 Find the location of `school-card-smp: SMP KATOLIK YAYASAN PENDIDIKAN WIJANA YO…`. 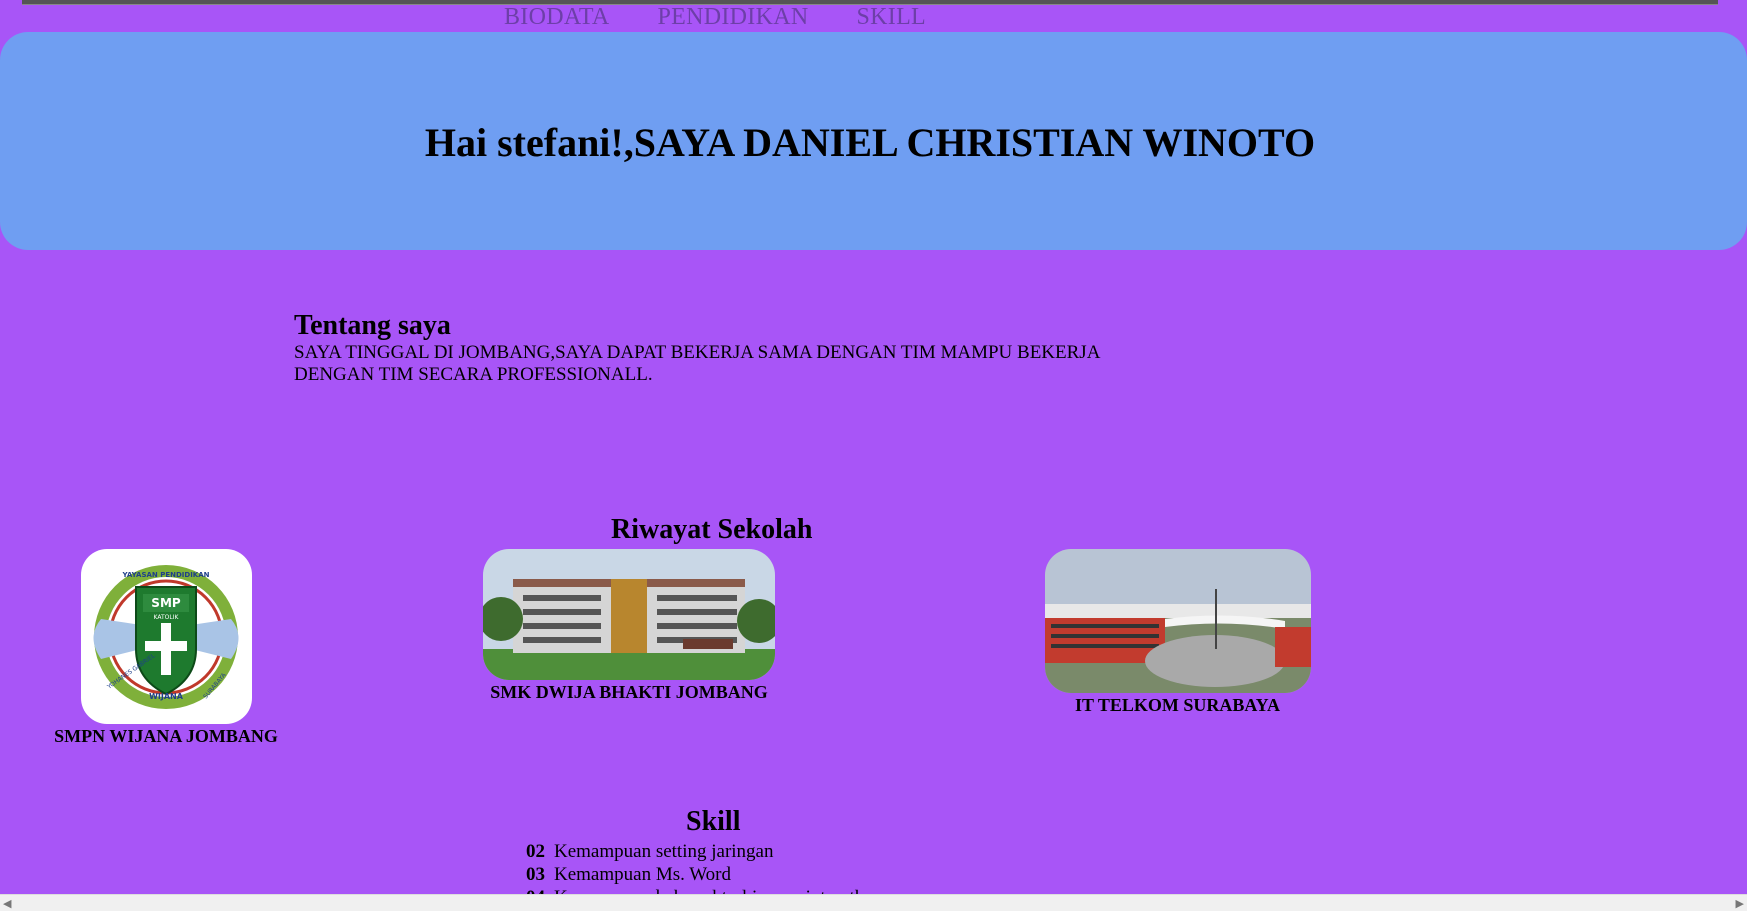

school-card-smp: SMP KATOLIK YAYASAN PENDIDIKAN WIJANA YO… is located at coordinates (166, 648).